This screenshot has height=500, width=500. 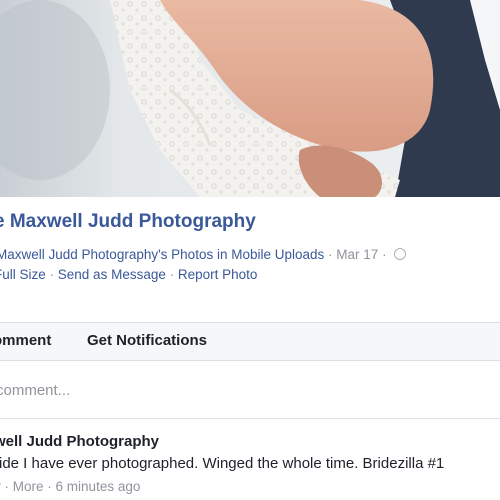 What do you see at coordinates (250, 341) in the screenshot?
I see `action-bar: omment Get Notifications` at bounding box center [250, 341].